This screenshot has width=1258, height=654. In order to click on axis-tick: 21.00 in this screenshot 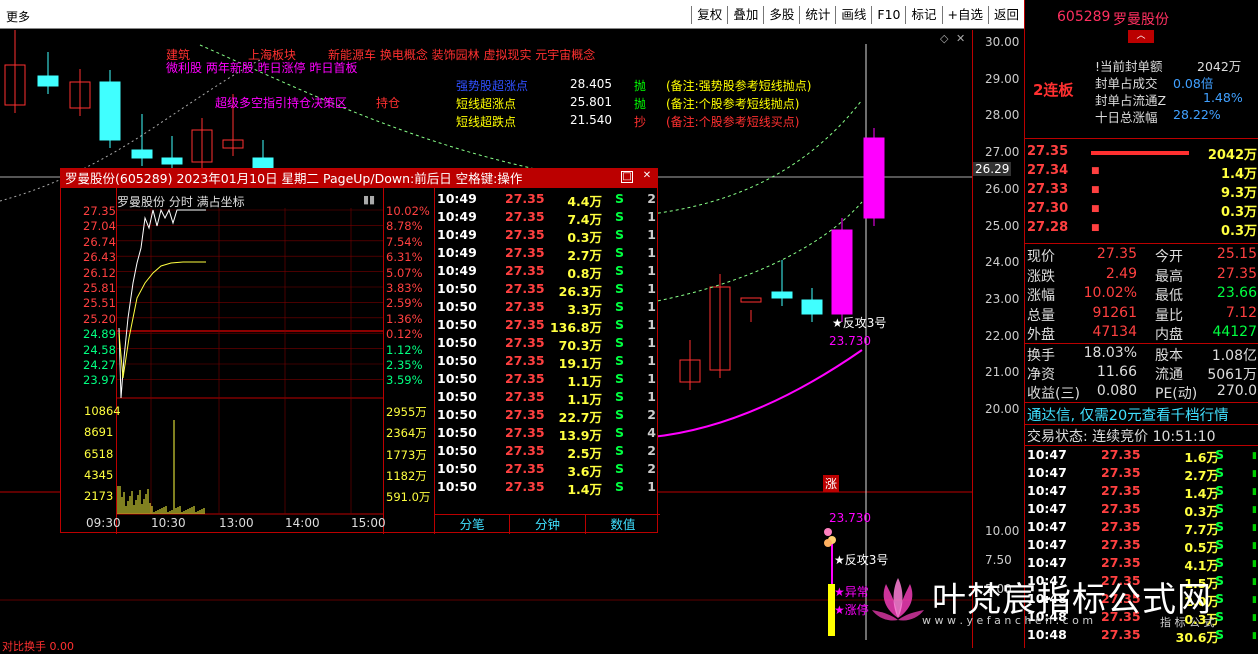, I will do `click(1002, 372)`.